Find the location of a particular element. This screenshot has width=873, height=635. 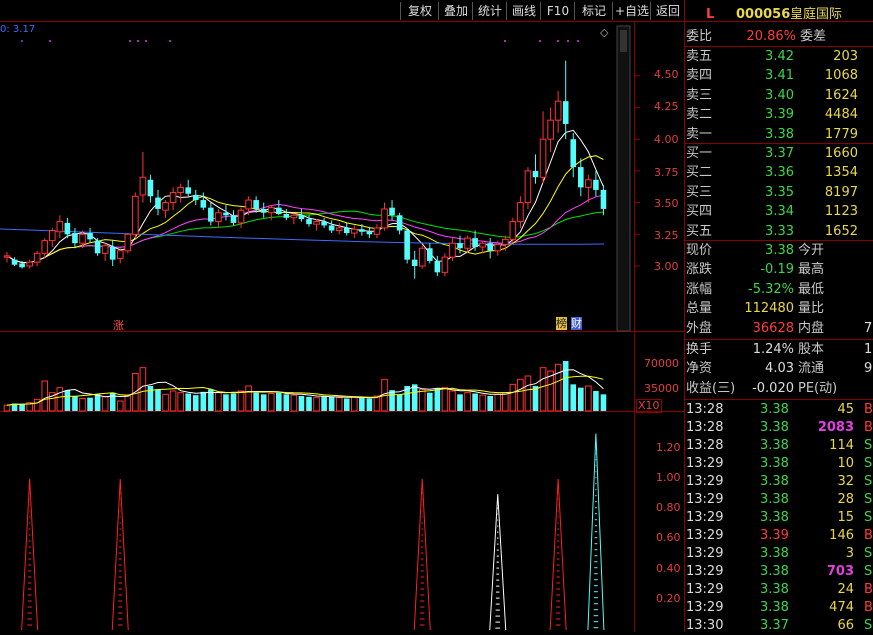

bids-label: 买四 is located at coordinates (699, 212).